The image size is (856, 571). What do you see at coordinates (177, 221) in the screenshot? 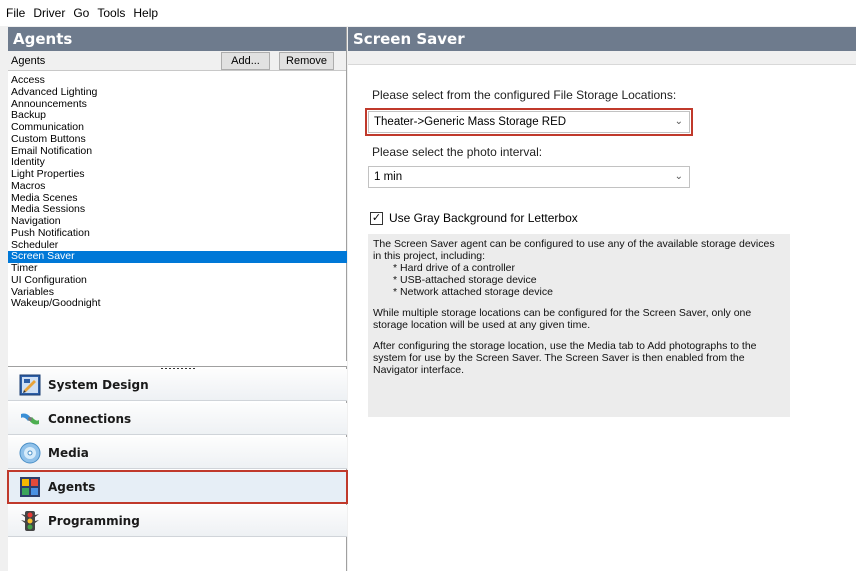
I see `agent-list-item: Navigation` at bounding box center [177, 221].